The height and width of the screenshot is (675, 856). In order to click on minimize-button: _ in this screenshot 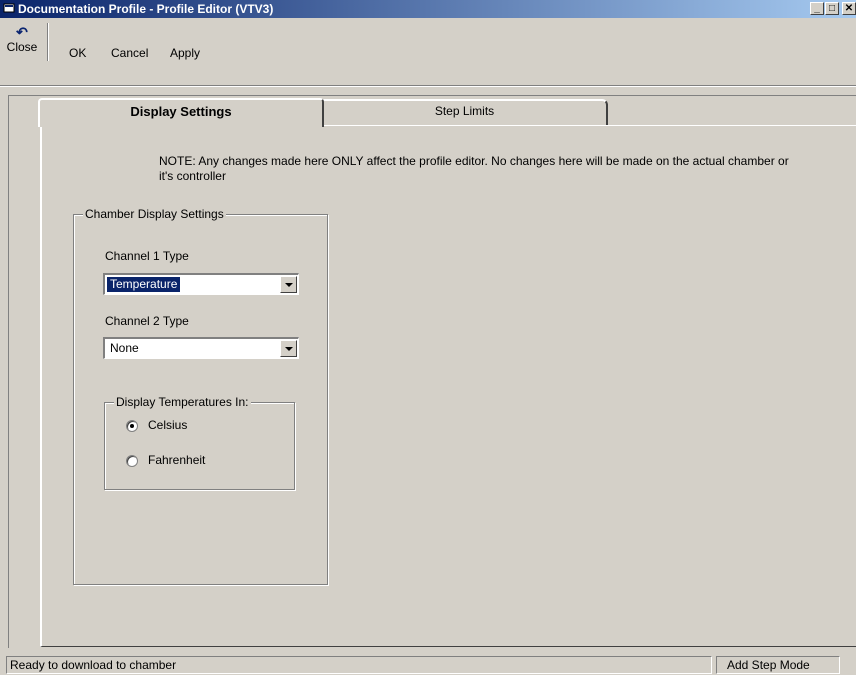, I will do `click(817, 8)`.